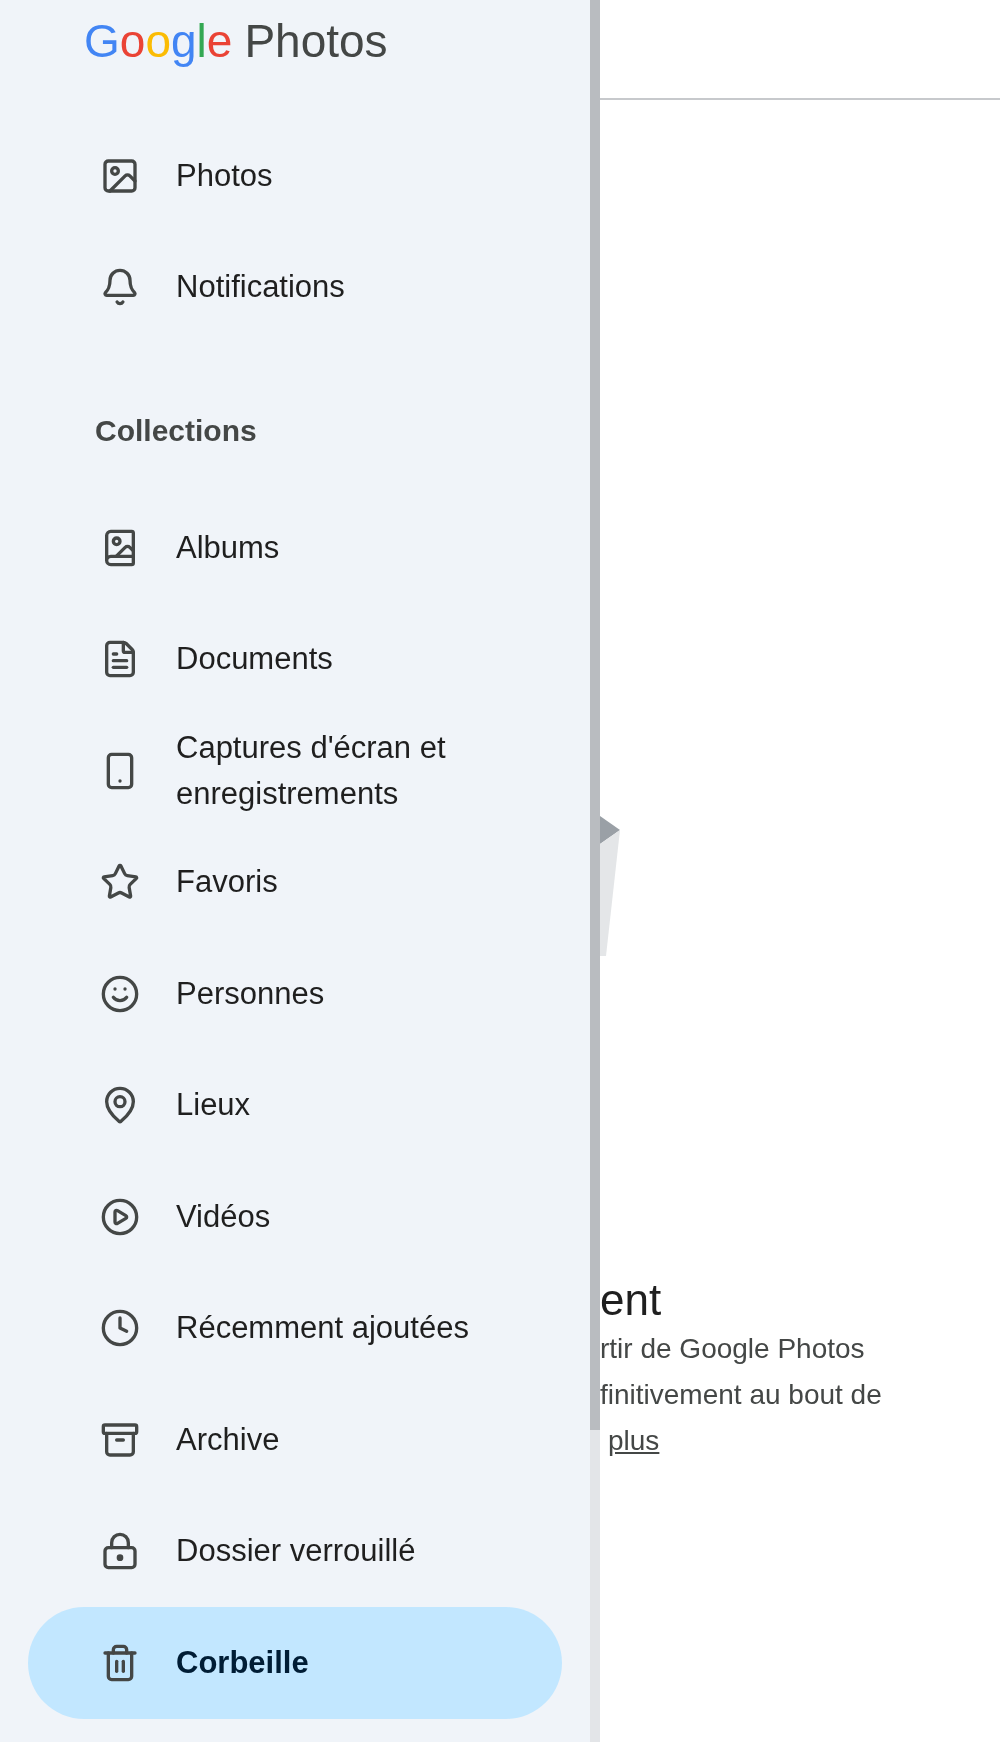  I want to click on bell-icon, so click(120, 287).